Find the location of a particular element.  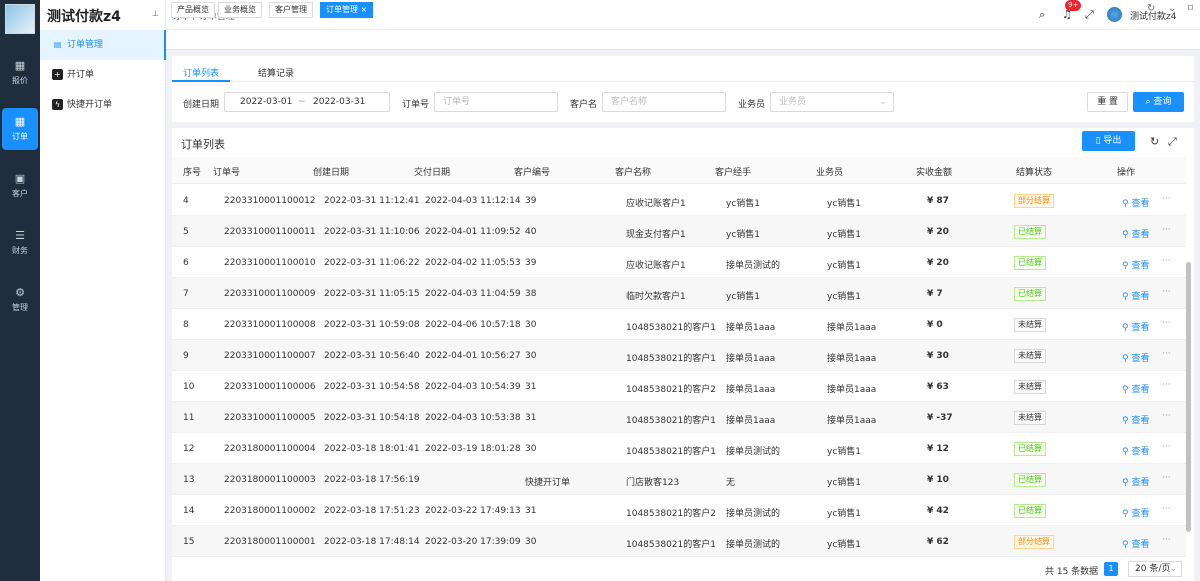

submenu-quick-order: ϟ 快捷开订单 is located at coordinates (103, 105).